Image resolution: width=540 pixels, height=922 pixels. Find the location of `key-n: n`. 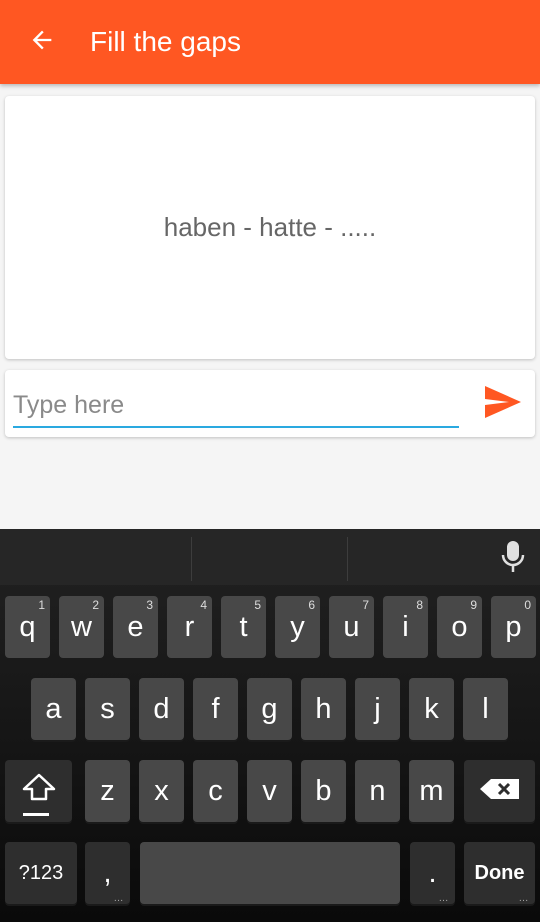

key-n: n is located at coordinates (377, 791).